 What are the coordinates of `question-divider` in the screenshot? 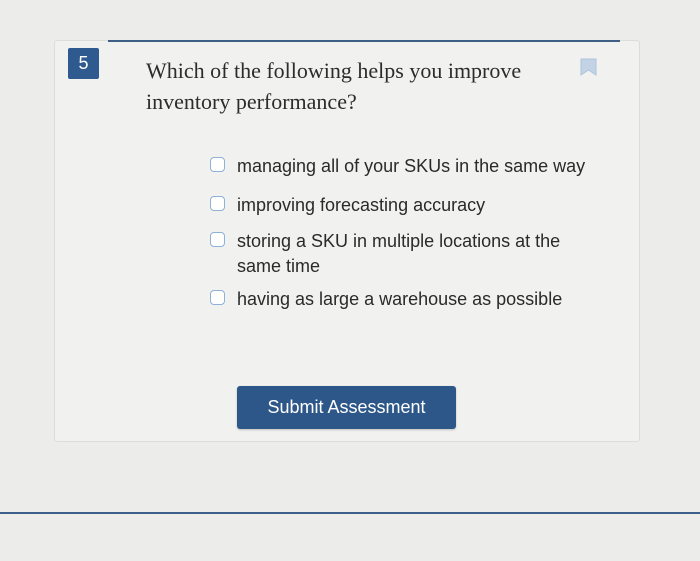 It's located at (364, 41).